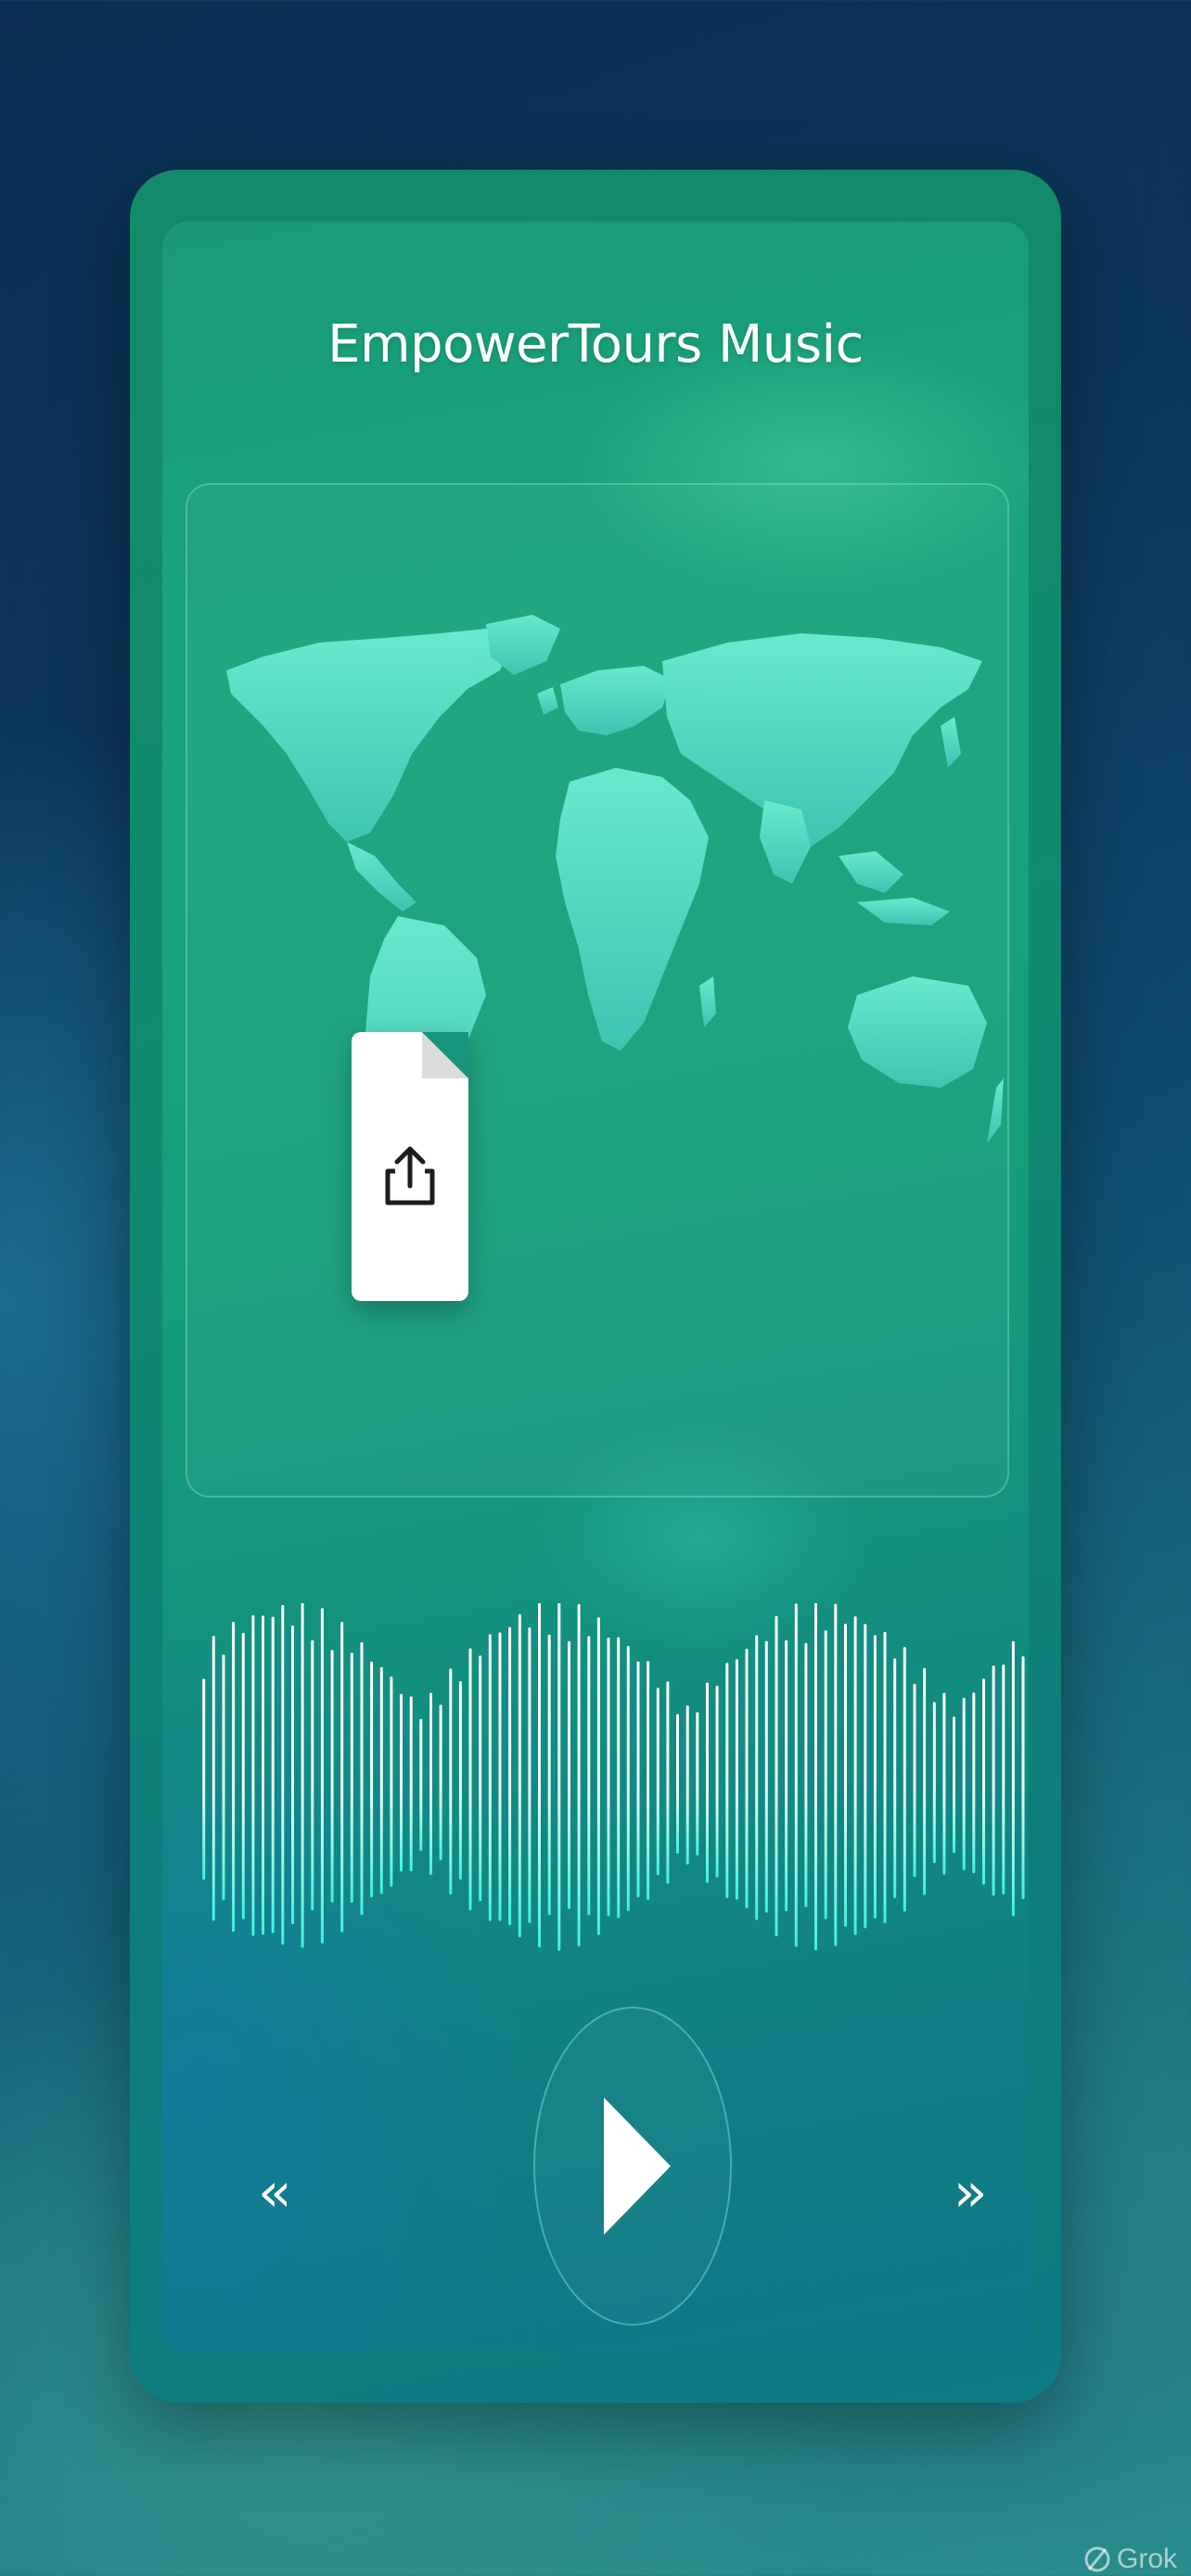  Describe the element at coordinates (595, 344) in the screenshot. I see `app-title: EmpowerTours Music` at that location.